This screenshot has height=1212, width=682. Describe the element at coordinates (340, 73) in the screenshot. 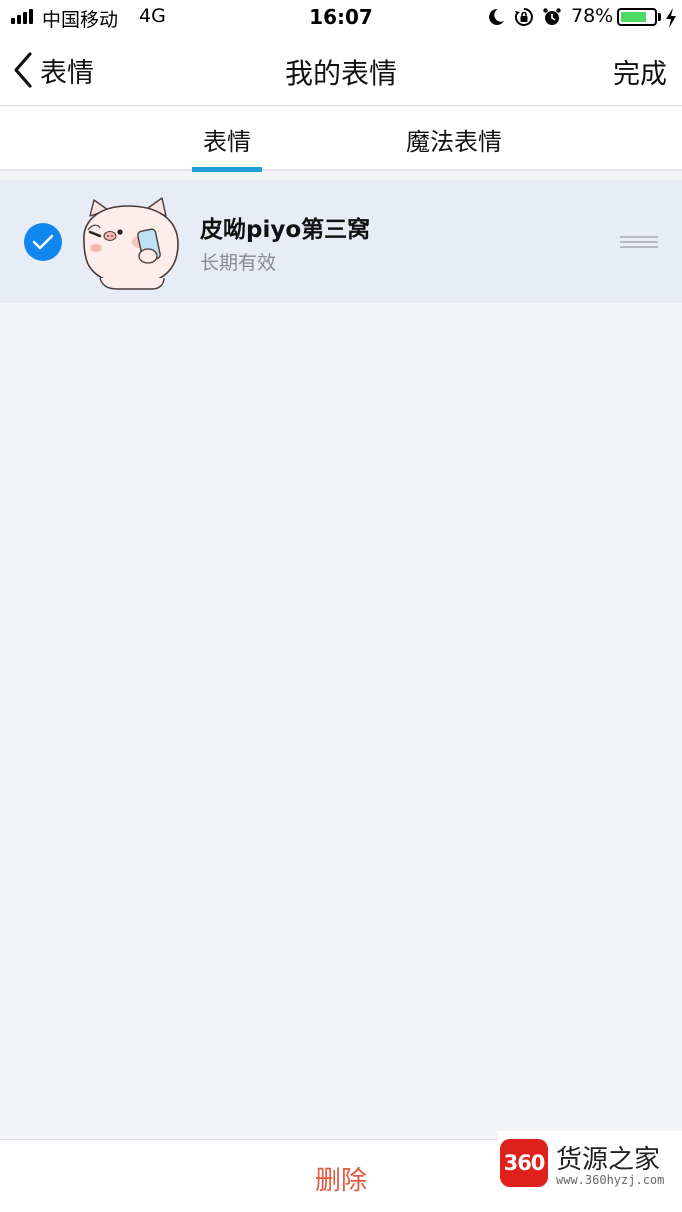

I see `page-title: 我的表情` at that location.